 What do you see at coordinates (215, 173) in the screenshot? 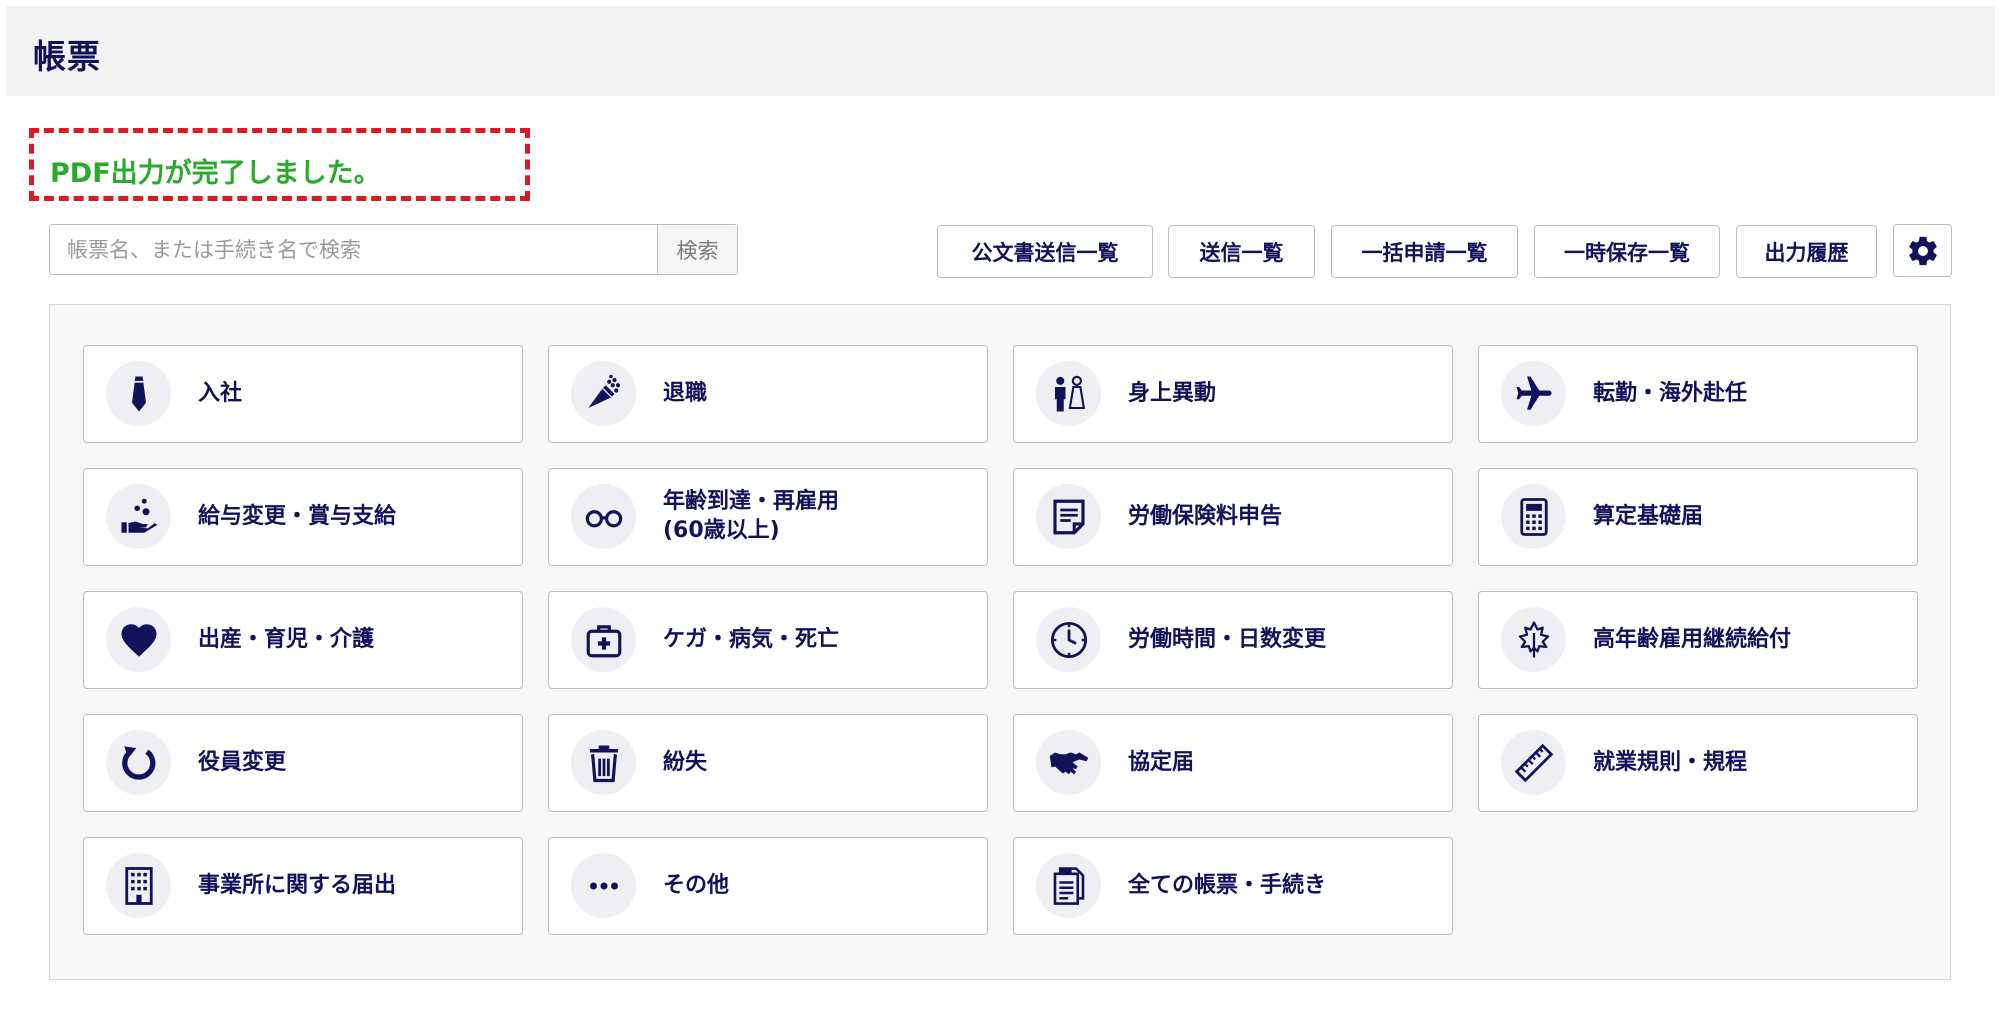
I see `success-message: PDF出力が完了しました。` at bounding box center [215, 173].